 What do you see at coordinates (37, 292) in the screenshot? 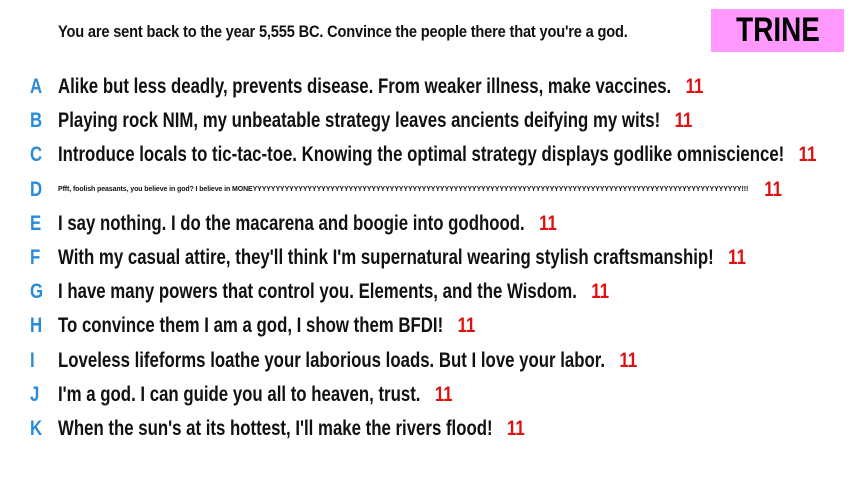
I see `answer-letter: G` at bounding box center [37, 292].